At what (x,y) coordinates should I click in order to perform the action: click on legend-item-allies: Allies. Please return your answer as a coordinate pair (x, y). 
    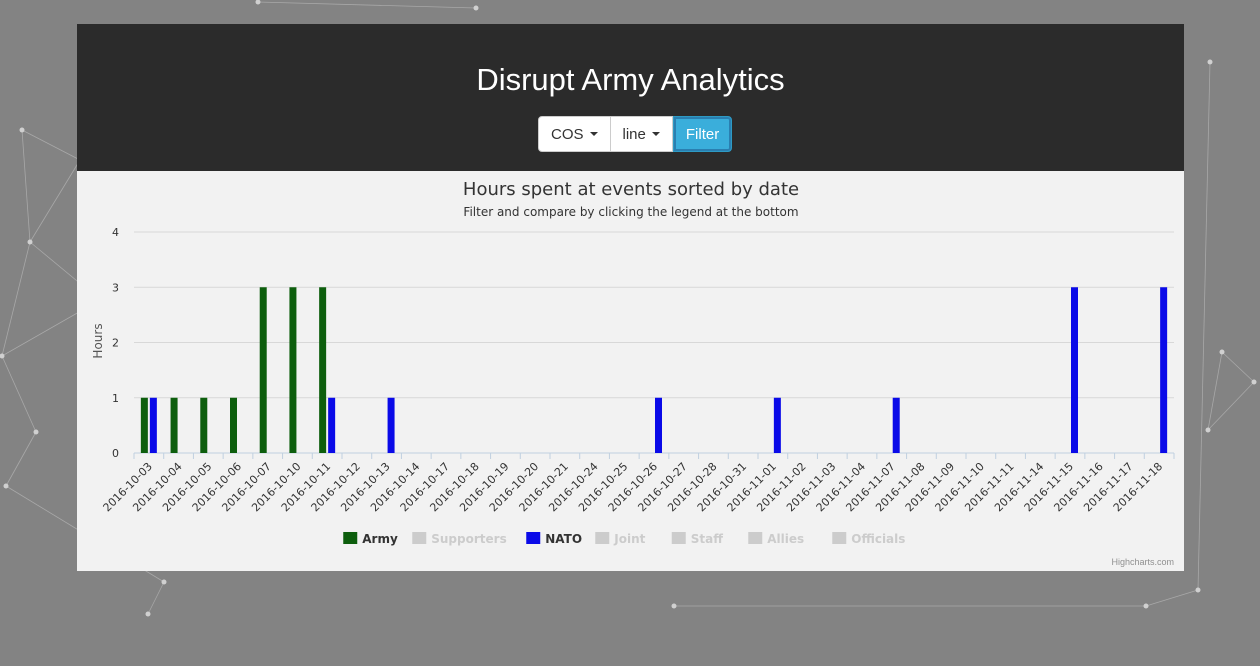
    Looking at the image, I should click on (776, 539).